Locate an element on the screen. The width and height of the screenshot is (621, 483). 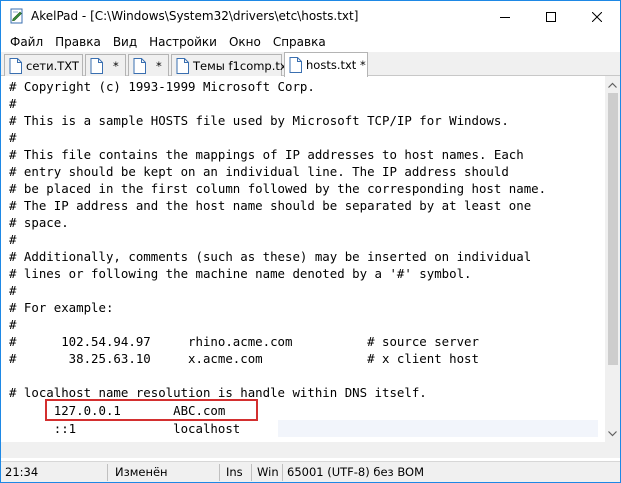
tab-temy-f1comp: Темы f1comp.txt is located at coordinates (231, 65).